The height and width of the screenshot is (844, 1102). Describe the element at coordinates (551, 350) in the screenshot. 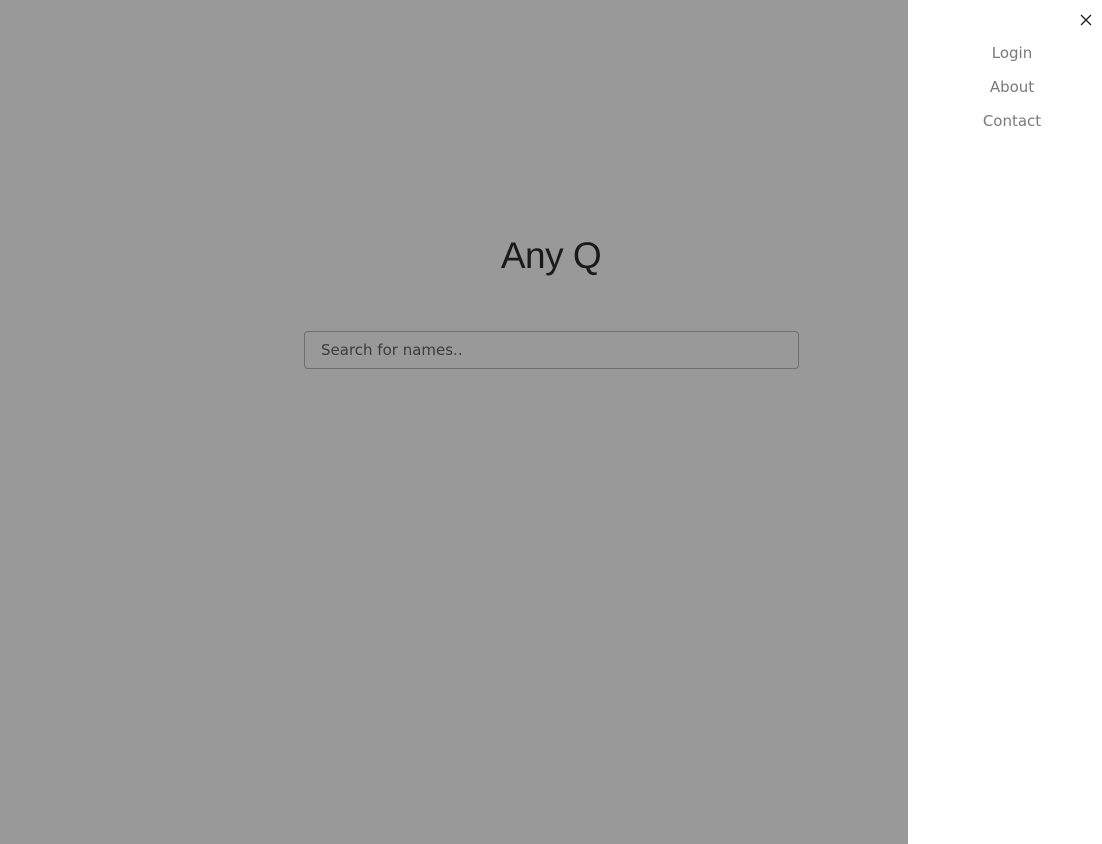

I see `search-input` at that location.